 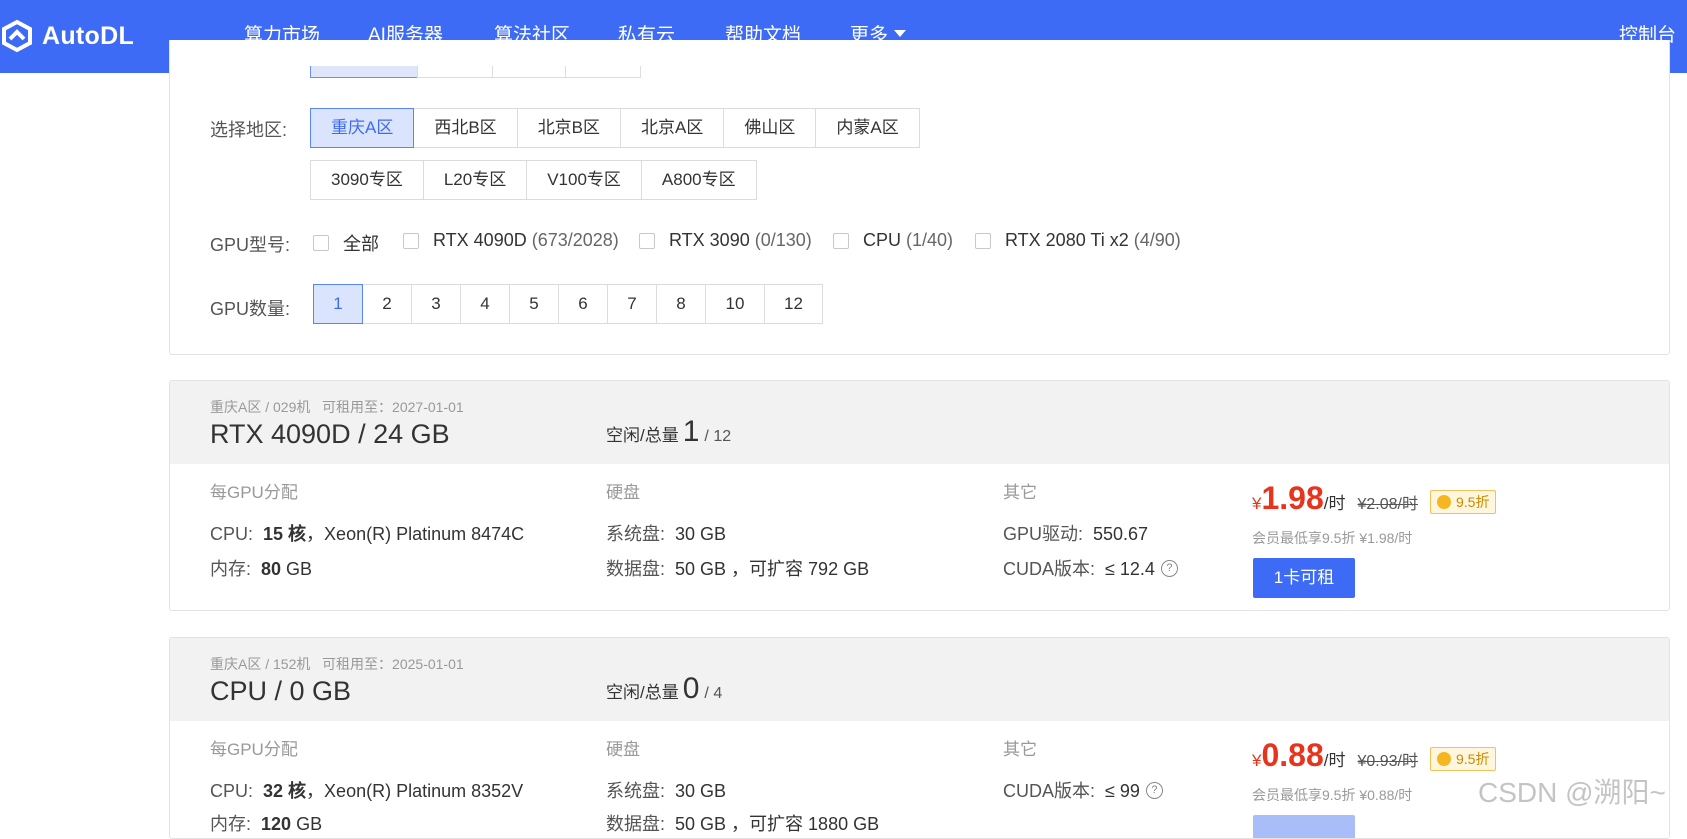 What do you see at coordinates (367, 534) in the screenshot?
I see `cpu-spec: CPU: 15 核，Xeon(R) Platinum 8474C` at bounding box center [367, 534].